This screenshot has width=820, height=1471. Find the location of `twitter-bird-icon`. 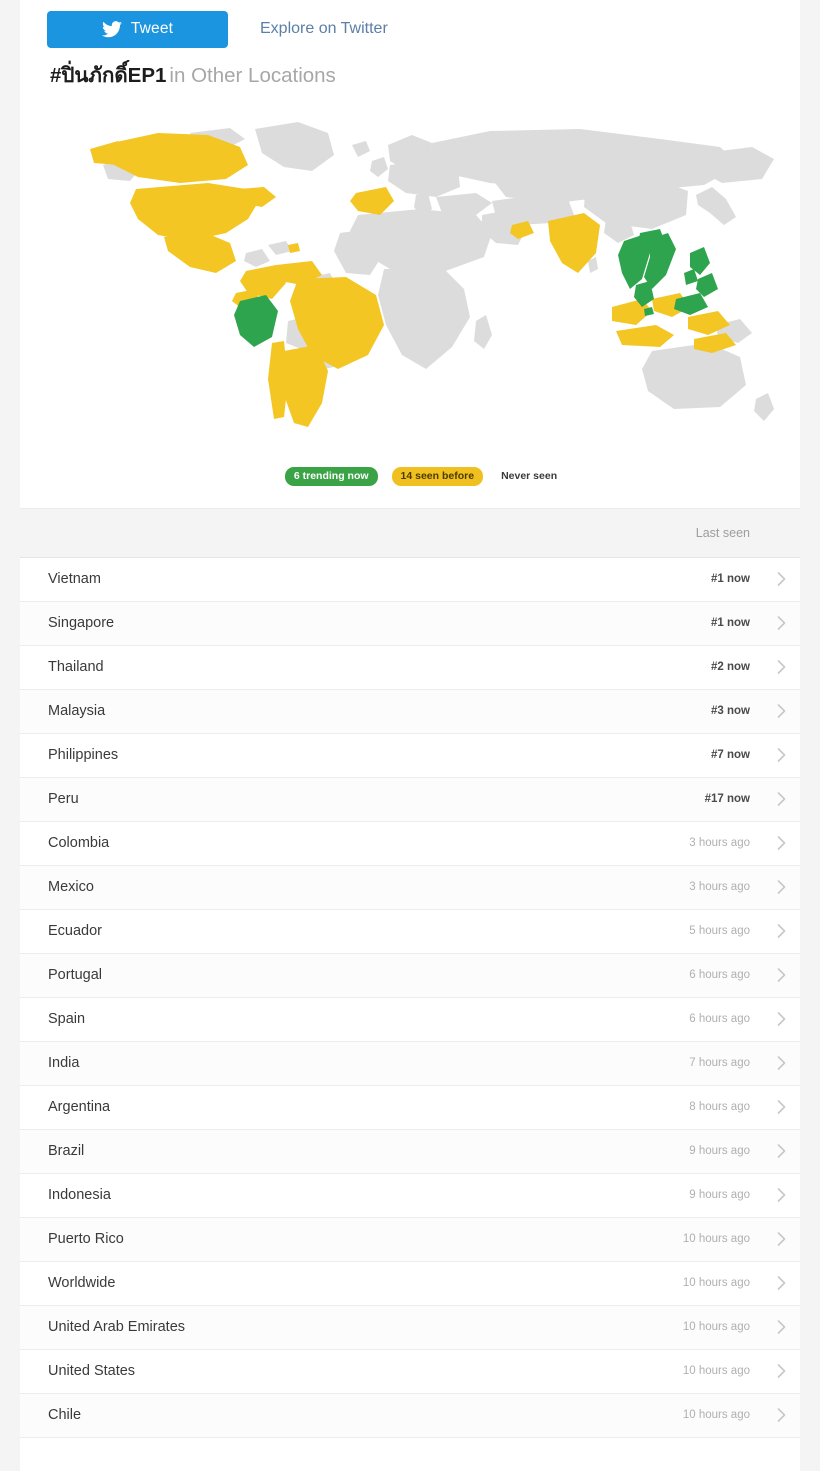

twitter-bird-icon is located at coordinates (111, 29).